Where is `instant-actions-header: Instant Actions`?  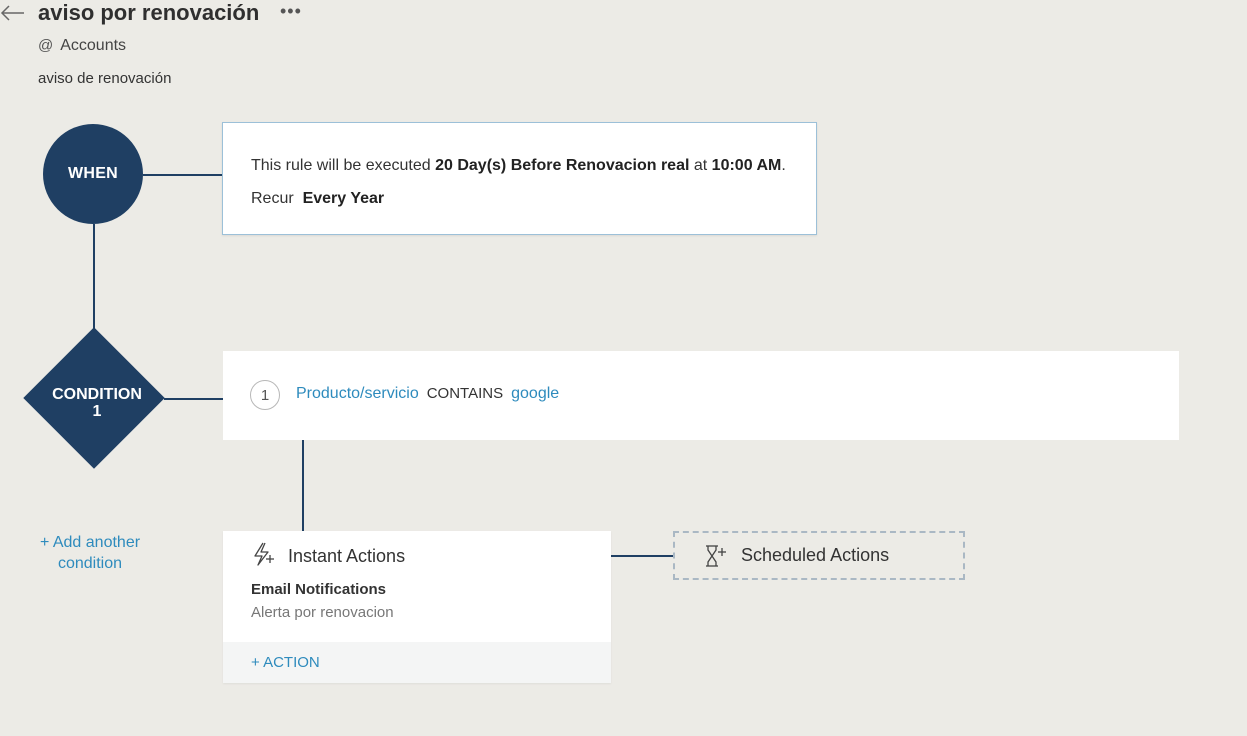
instant-actions-header: Instant Actions is located at coordinates (327, 556).